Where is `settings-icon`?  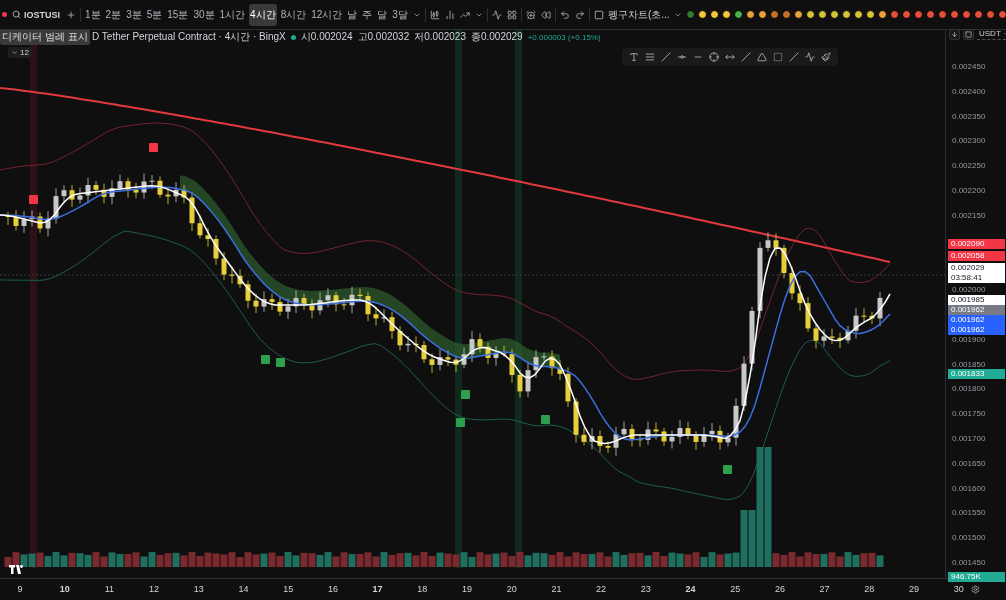
settings-icon is located at coordinates (975, 589).